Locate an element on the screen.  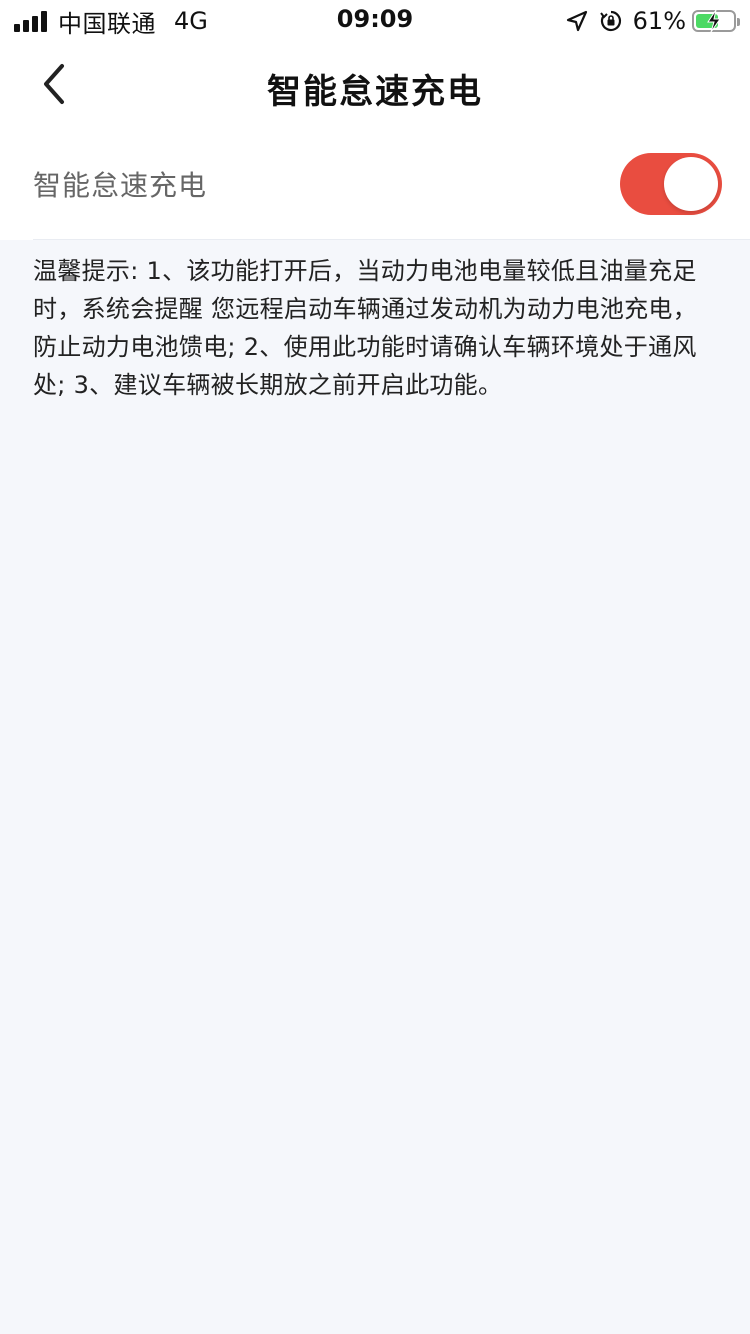
location-icon is located at coordinates (577, 21).